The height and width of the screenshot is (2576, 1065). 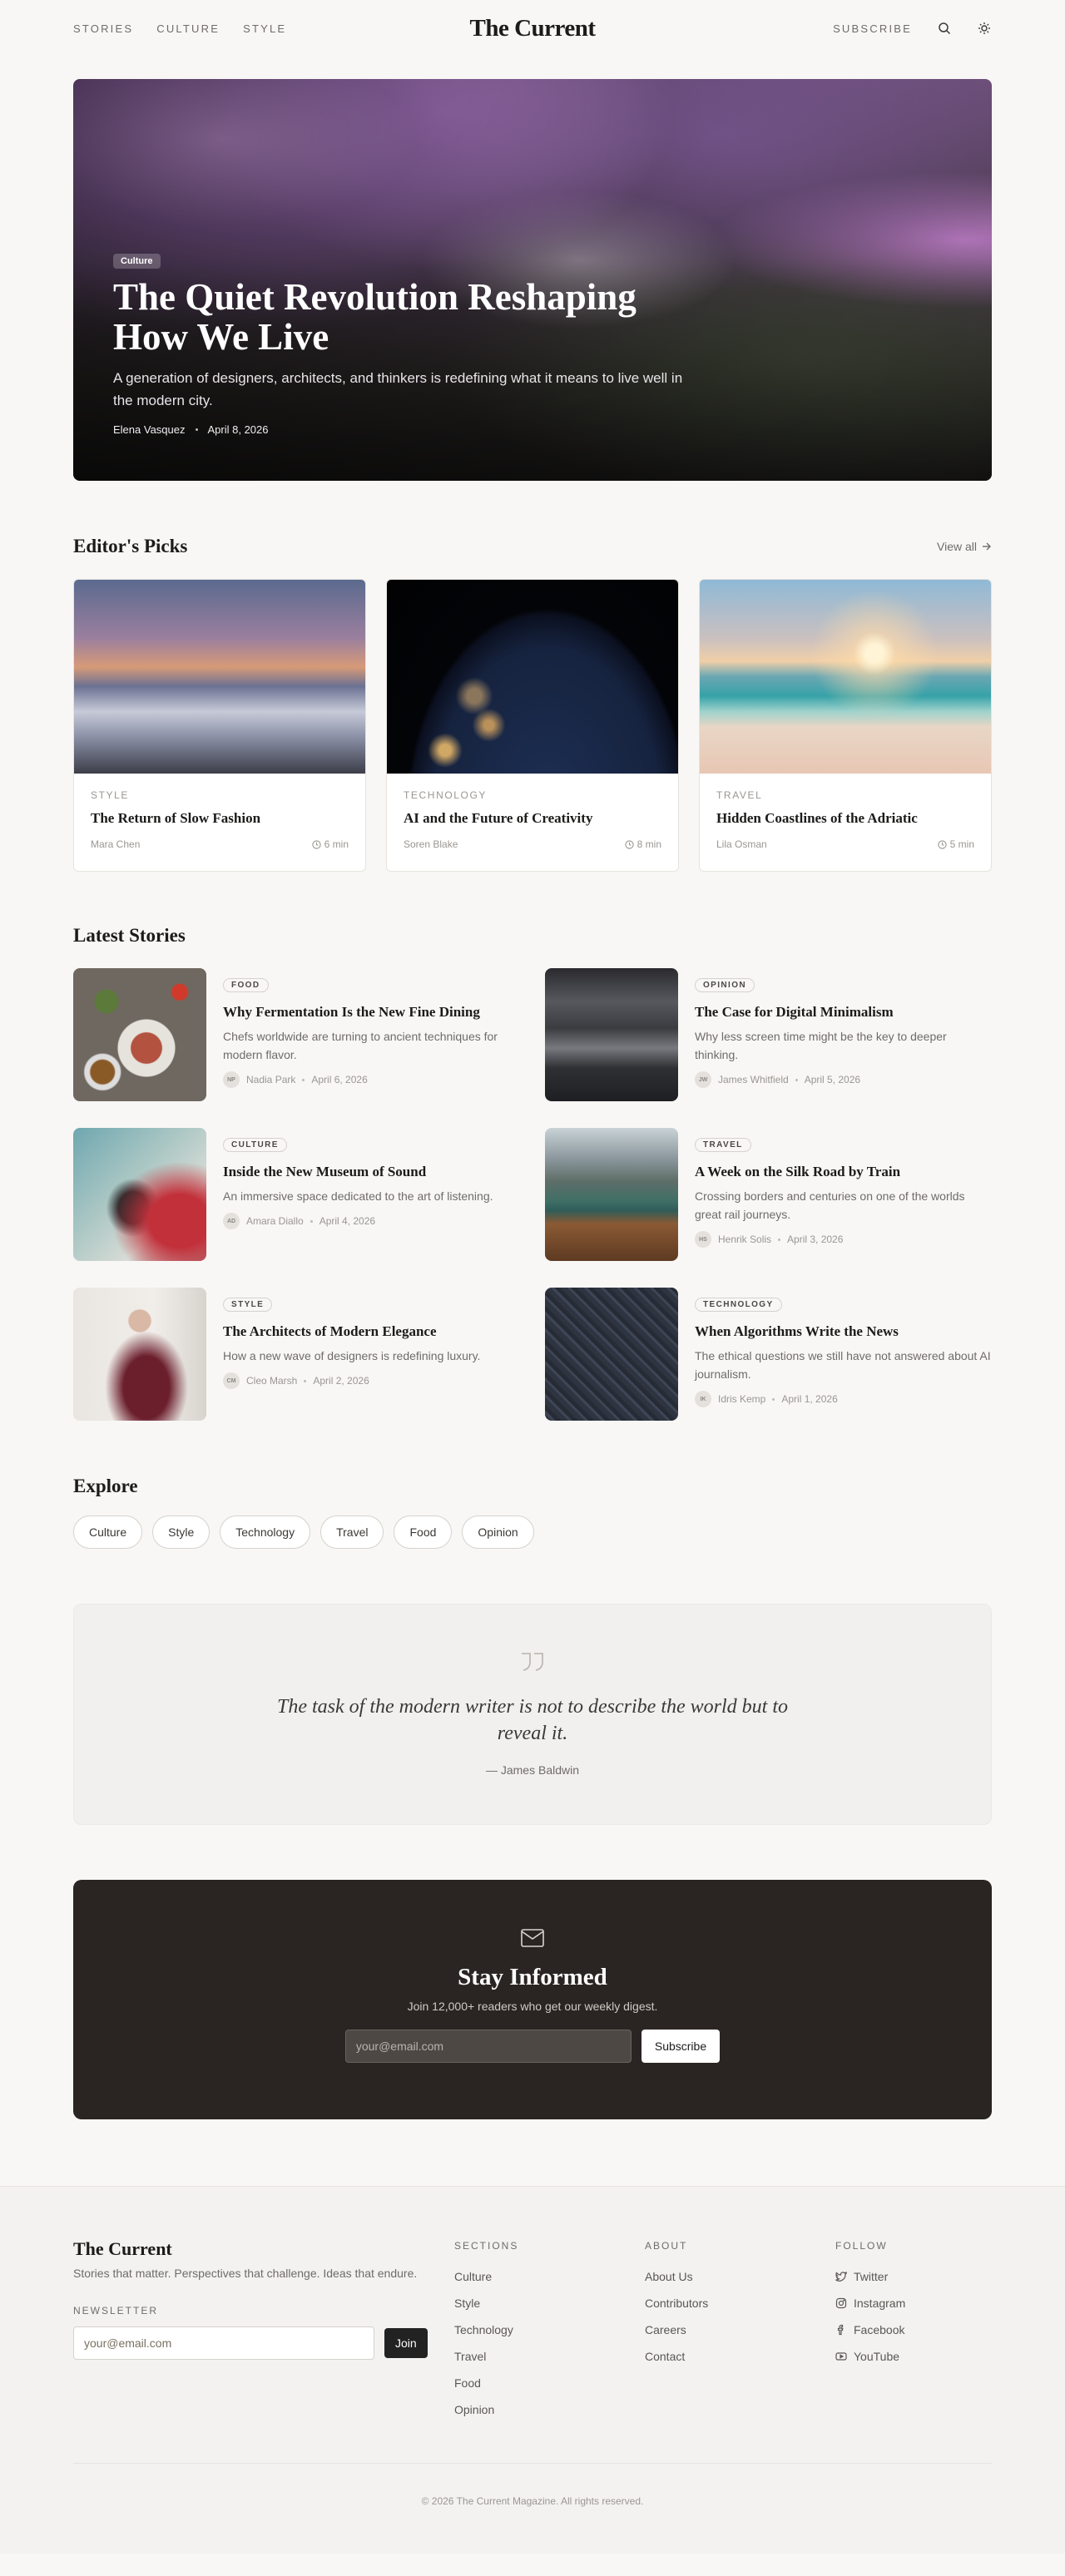 What do you see at coordinates (742, 1399) in the screenshot?
I see `story-author: Idris Kemp` at bounding box center [742, 1399].